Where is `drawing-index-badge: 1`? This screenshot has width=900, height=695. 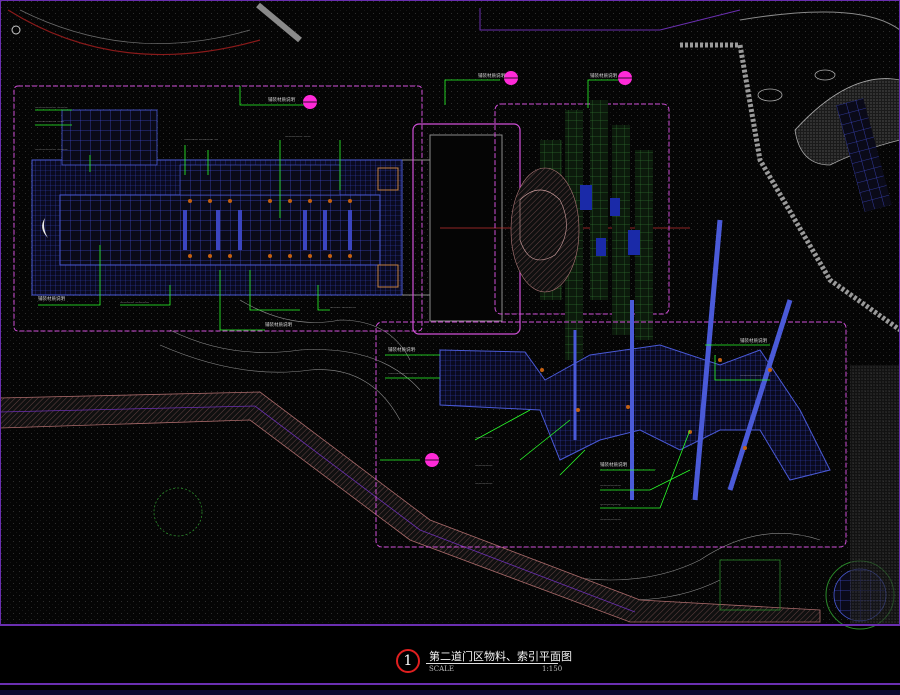 drawing-index-badge: 1 is located at coordinates (408, 661).